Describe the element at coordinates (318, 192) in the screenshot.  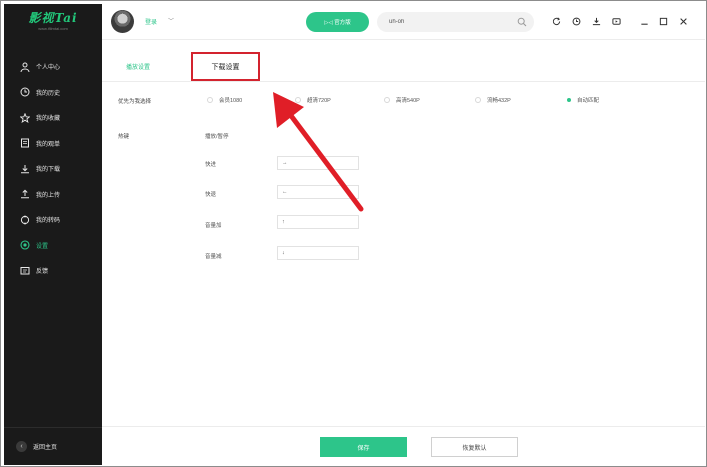
I see `hotkey-rewind-input: ←` at that location.